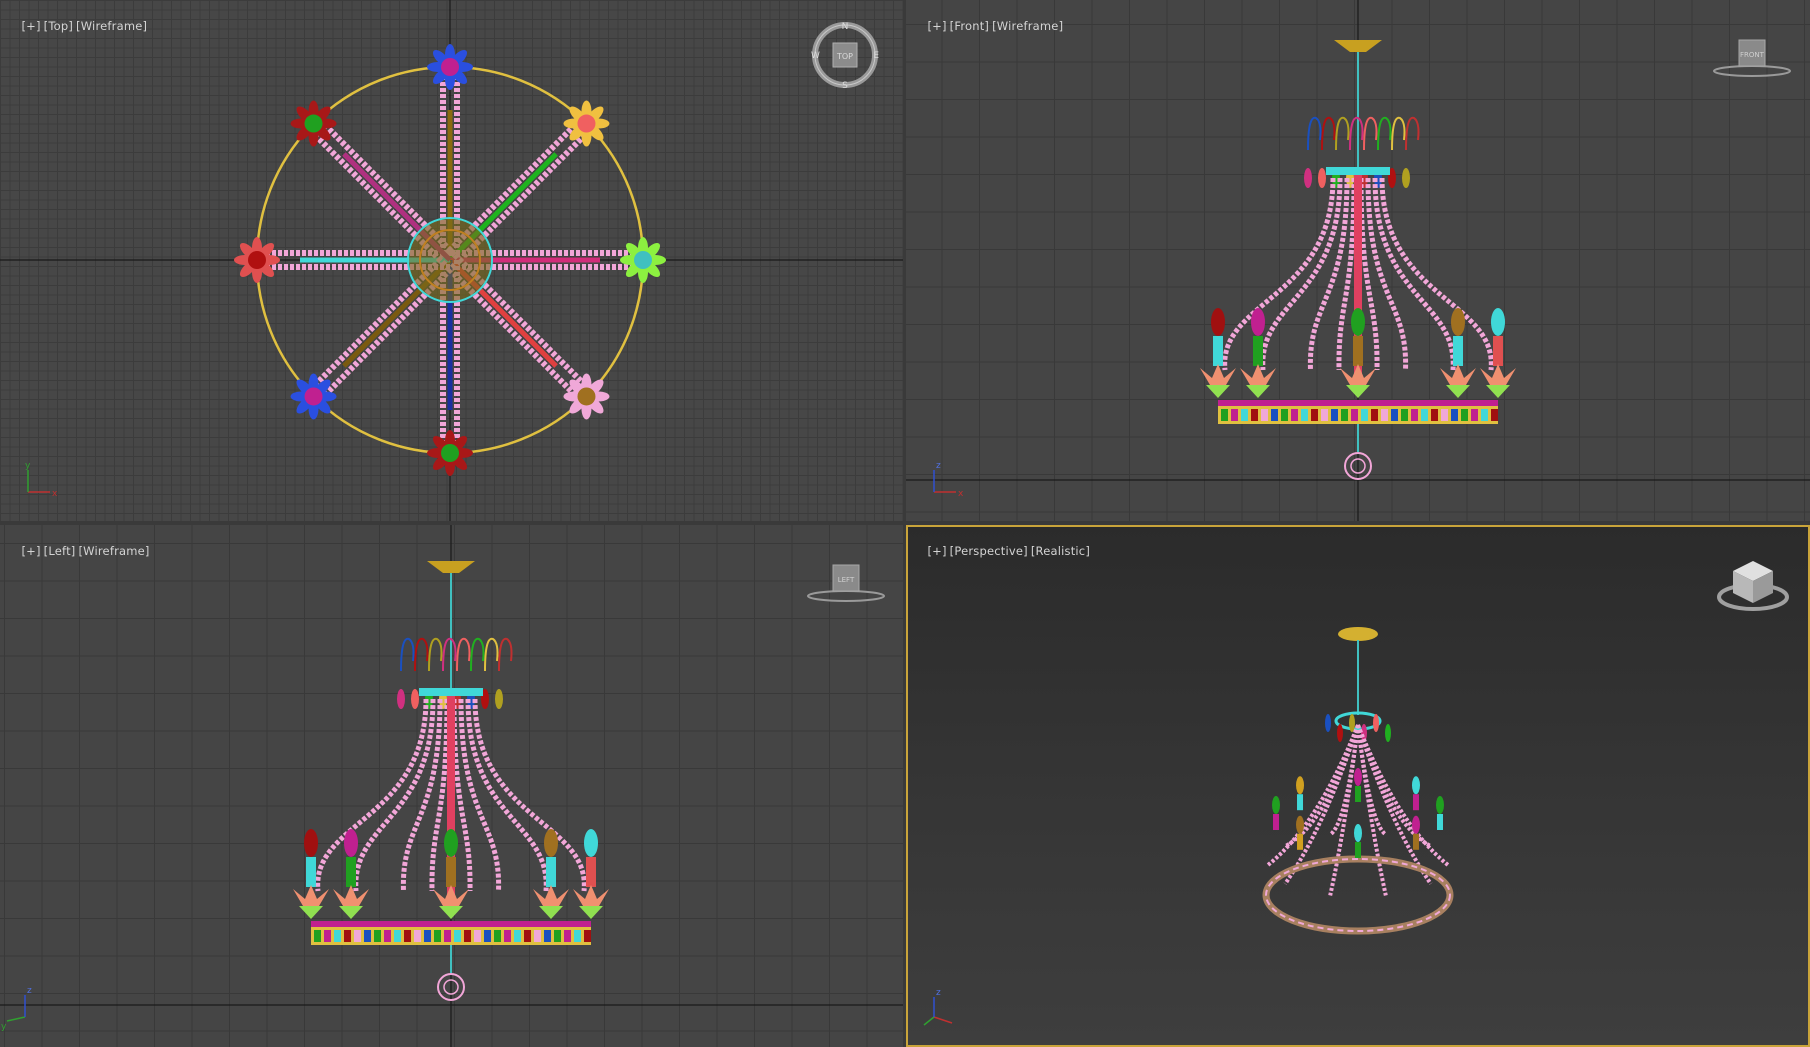  Describe the element at coordinates (41, 480) in the screenshot. I see `axis-tripod-icon: x y` at that location.